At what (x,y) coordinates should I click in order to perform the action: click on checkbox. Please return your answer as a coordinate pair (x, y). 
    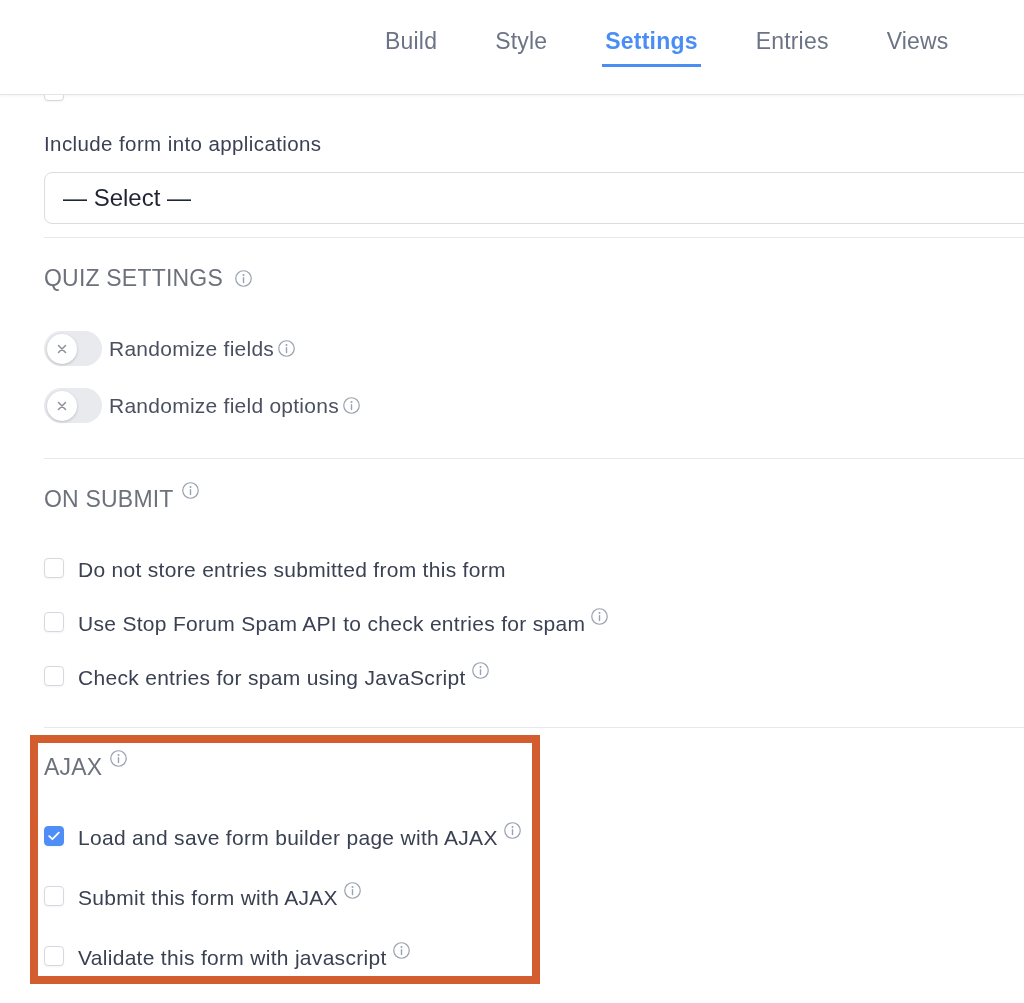
    Looking at the image, I should click on (54, 836).